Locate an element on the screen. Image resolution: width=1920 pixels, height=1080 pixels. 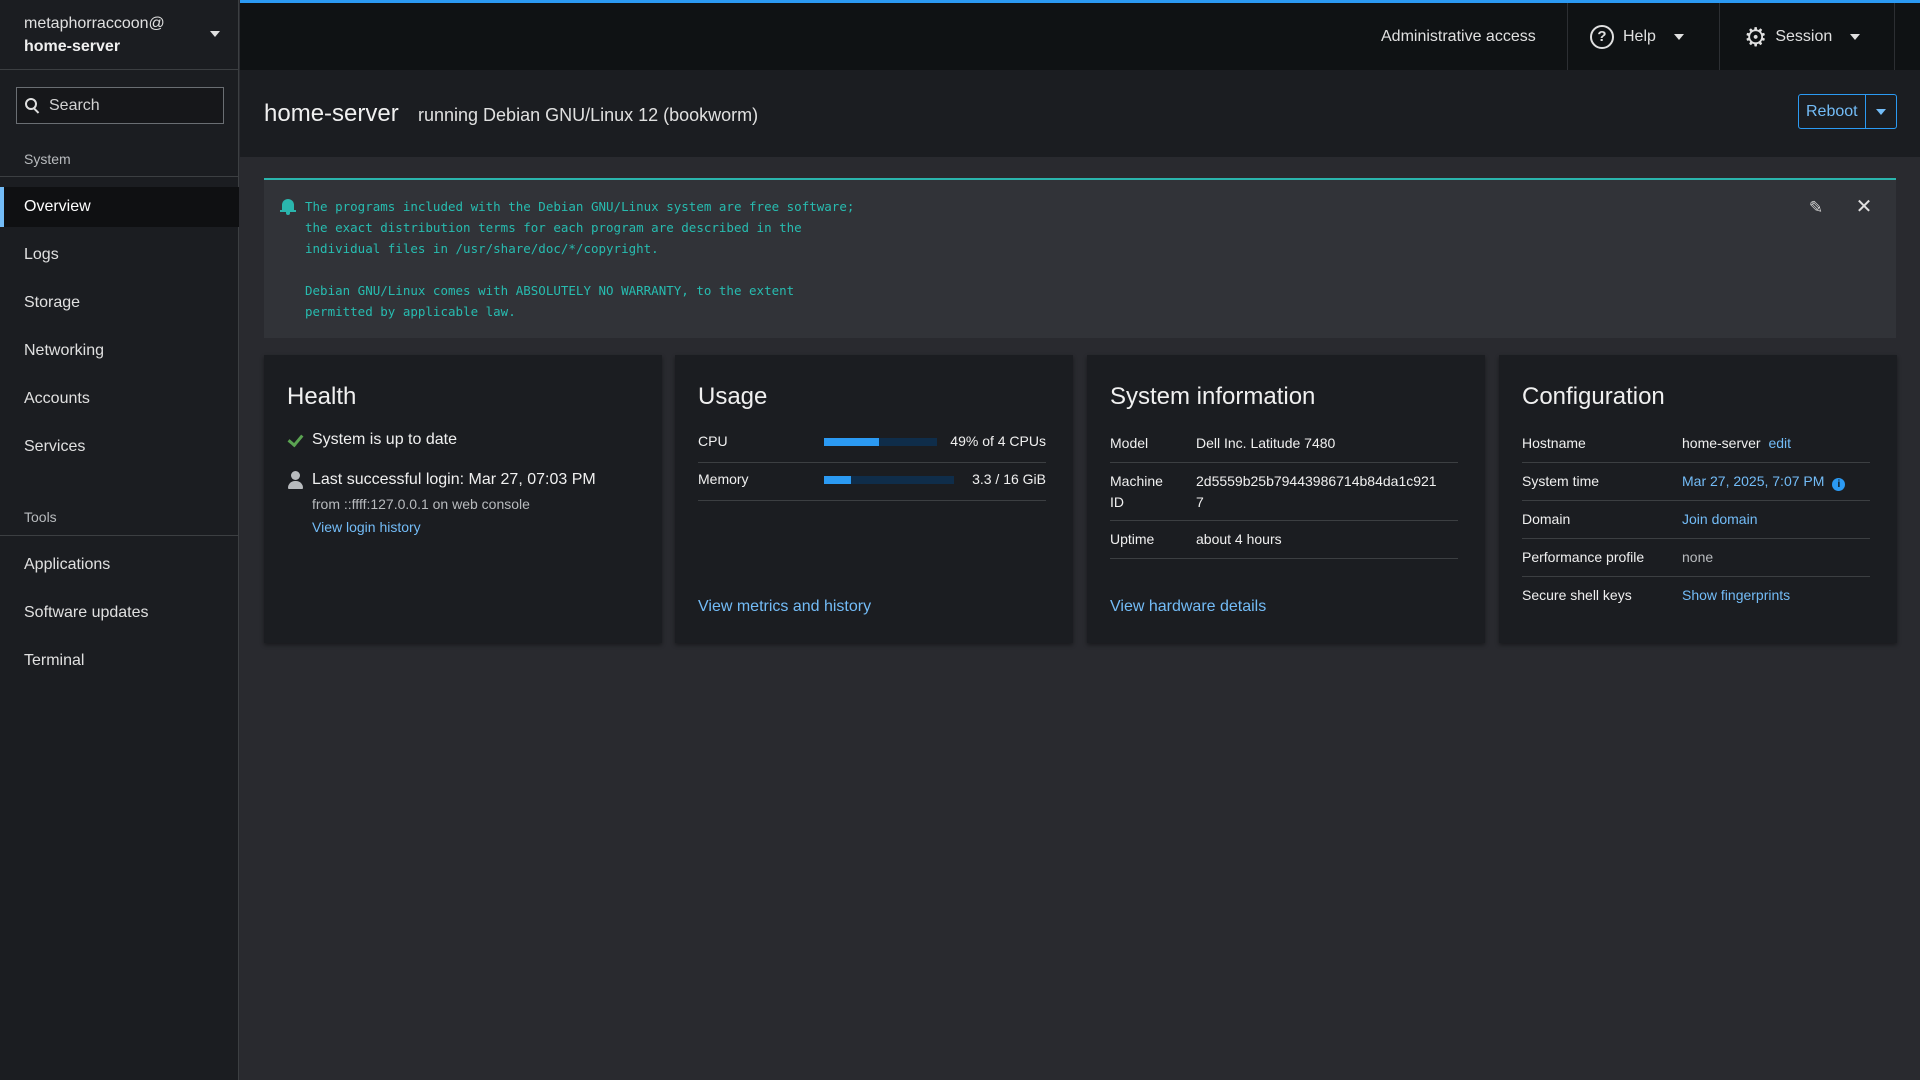
reboot-split-button: Reboot is located at coordinates (1847, 111).